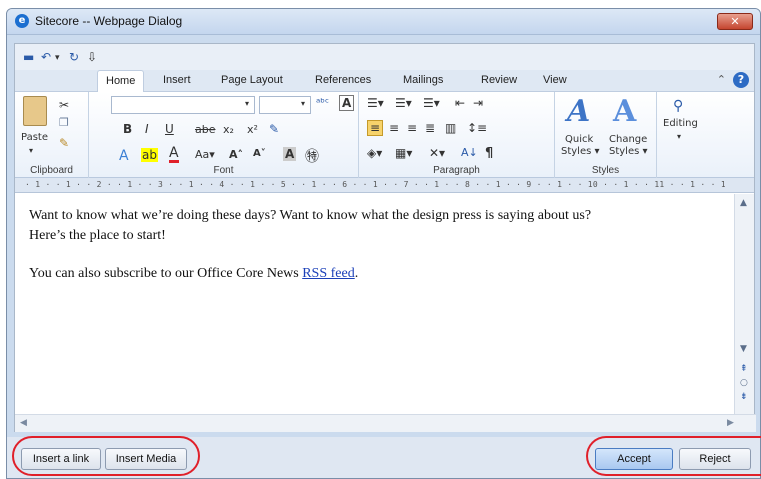 This screenshot has width=761, height=479. What do you see at coordinates (51, 170) in the screenshot?
I see `clipboard-label: Clipboard` at bounding box center [51, 170].